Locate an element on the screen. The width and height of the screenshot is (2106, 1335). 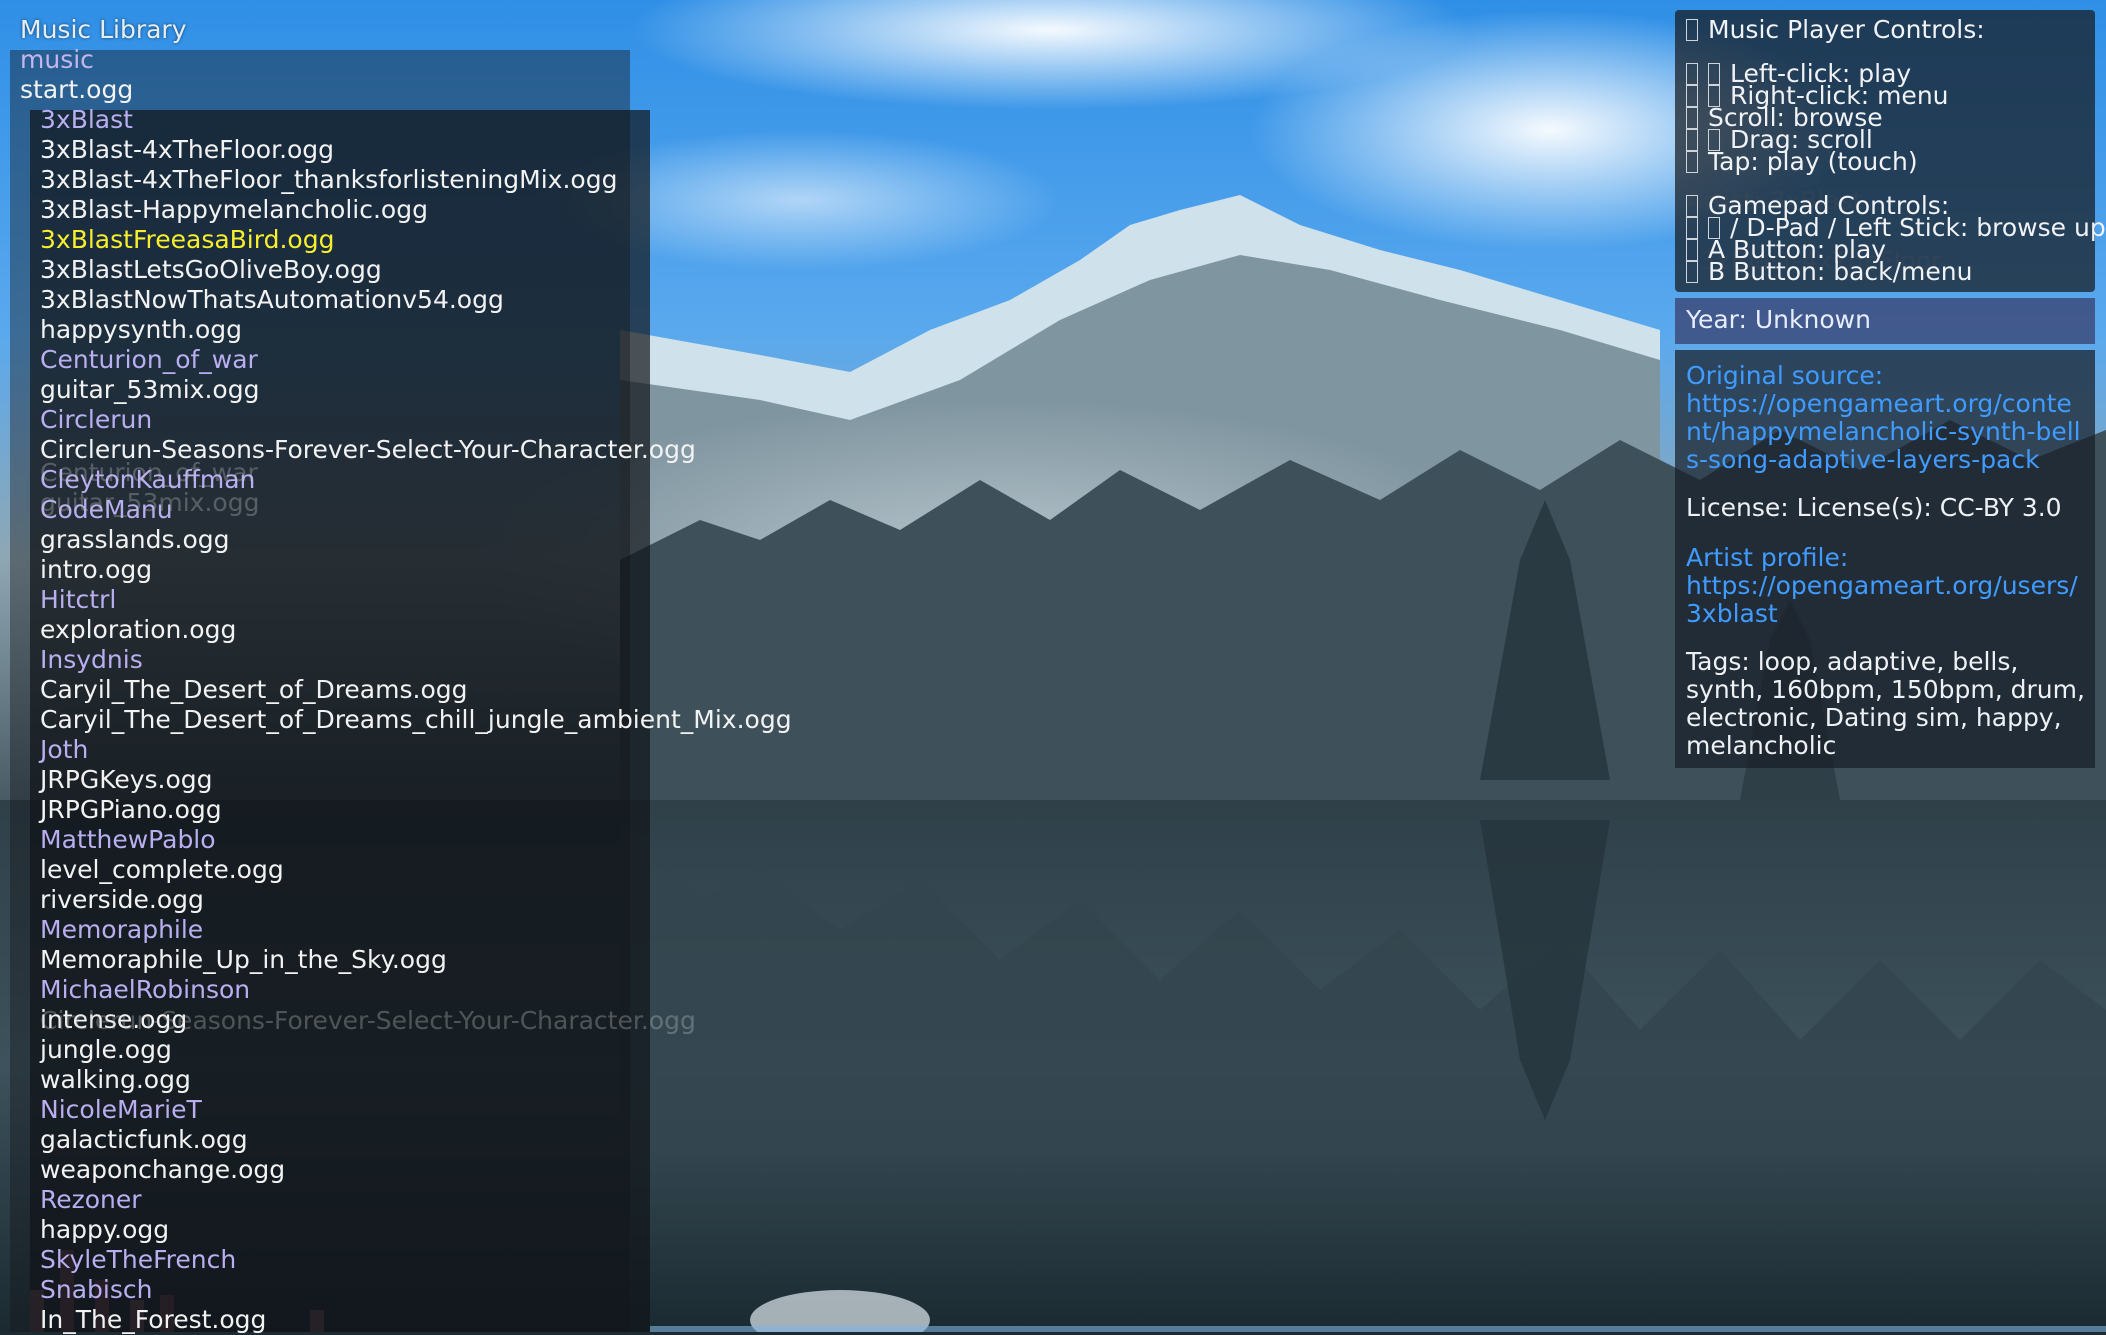
track-item: walking.ogg is located at coordinates (416, 1080).